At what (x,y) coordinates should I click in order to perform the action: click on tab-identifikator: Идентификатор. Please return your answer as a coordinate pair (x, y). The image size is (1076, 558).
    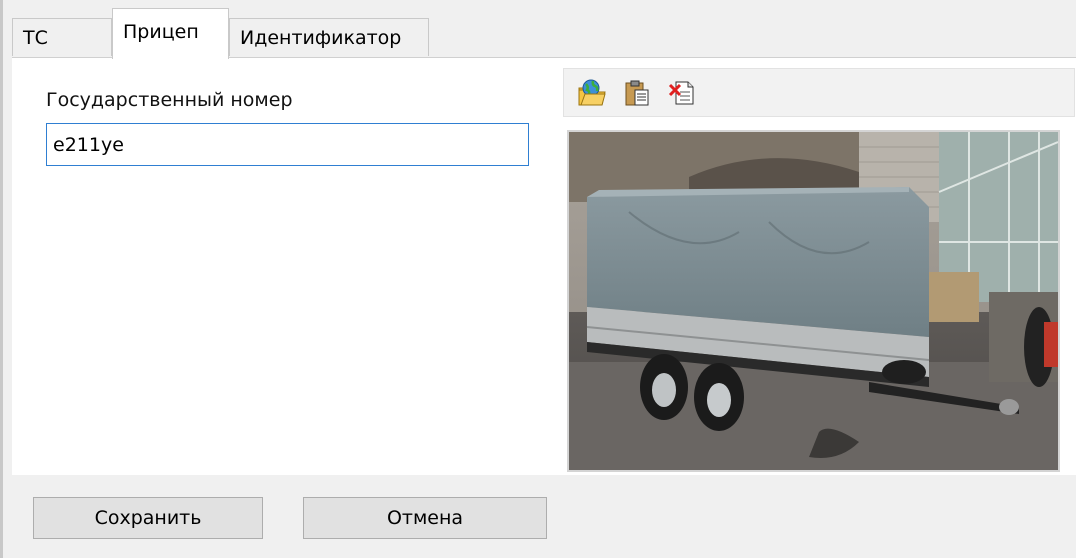
    Looking at the image, I should click on (329, 37).